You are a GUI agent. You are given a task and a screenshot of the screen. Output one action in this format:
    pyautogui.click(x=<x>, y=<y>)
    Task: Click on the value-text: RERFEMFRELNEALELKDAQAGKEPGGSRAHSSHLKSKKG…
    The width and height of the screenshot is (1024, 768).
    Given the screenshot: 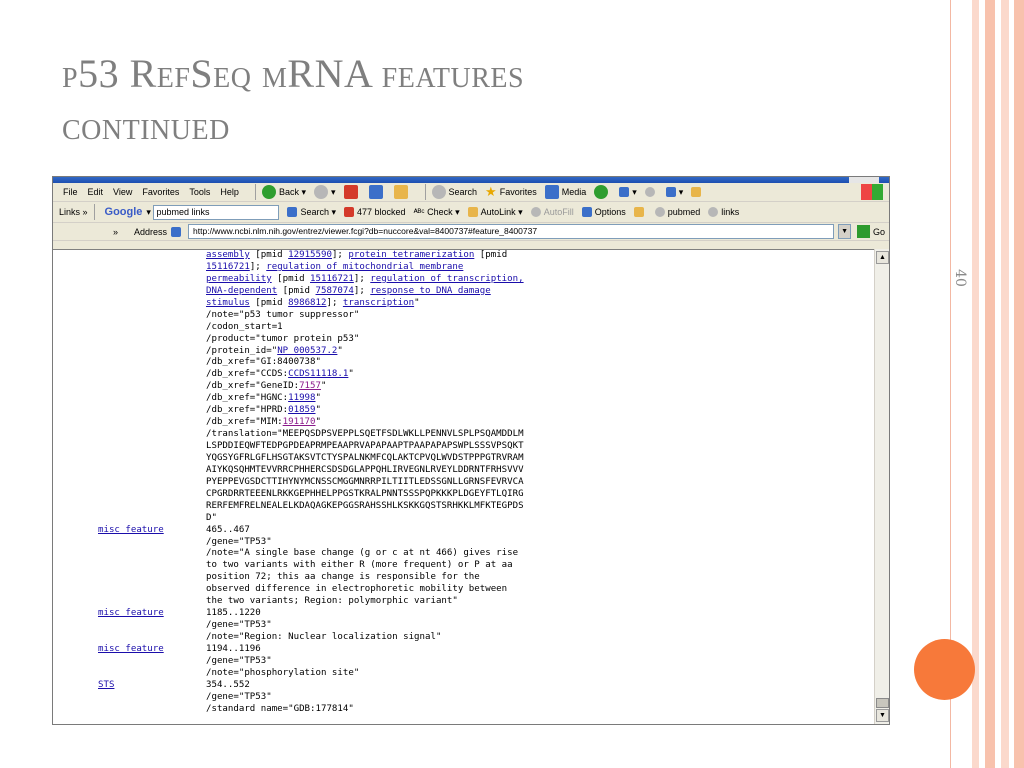 What is the action you would take?
    pyautogui.click(x=365, y=505)
    